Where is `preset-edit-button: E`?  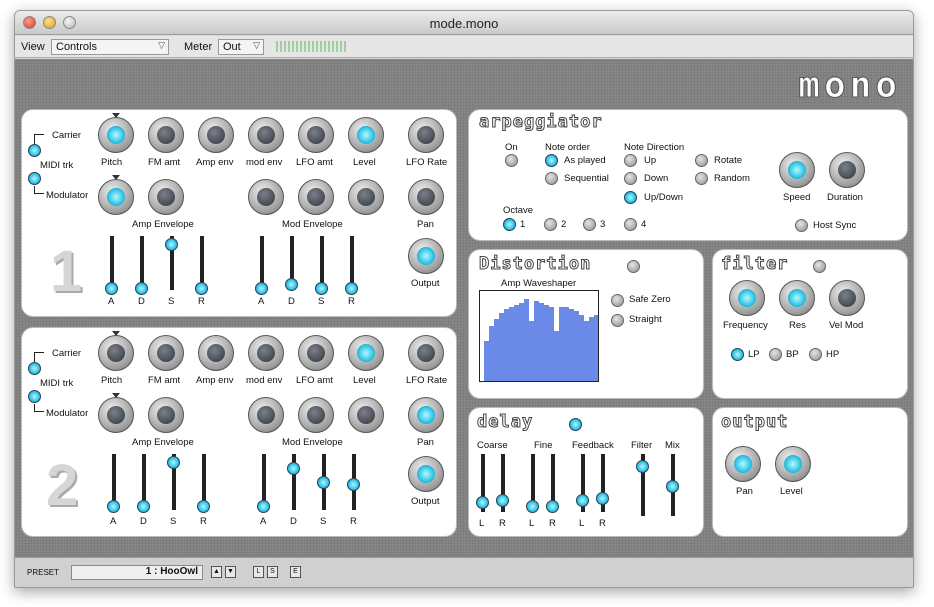
preset-edit-button: E is located at coordinates (295, 572).